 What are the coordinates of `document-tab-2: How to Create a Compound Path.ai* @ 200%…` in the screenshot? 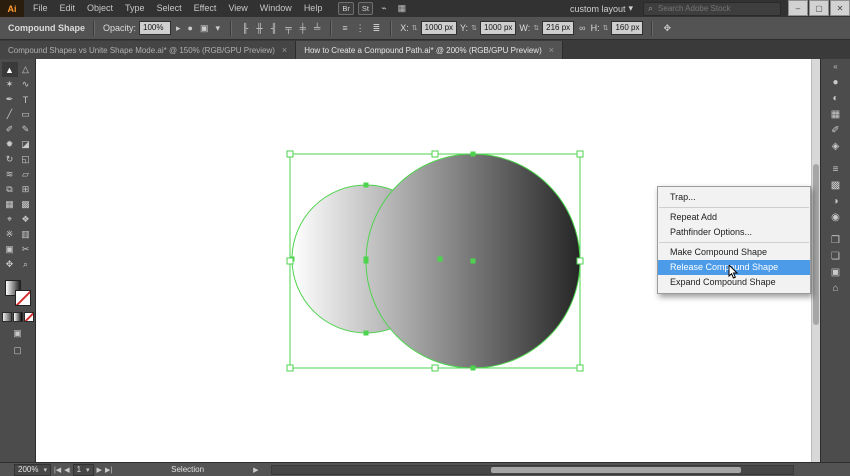 It's located at (430, 50).